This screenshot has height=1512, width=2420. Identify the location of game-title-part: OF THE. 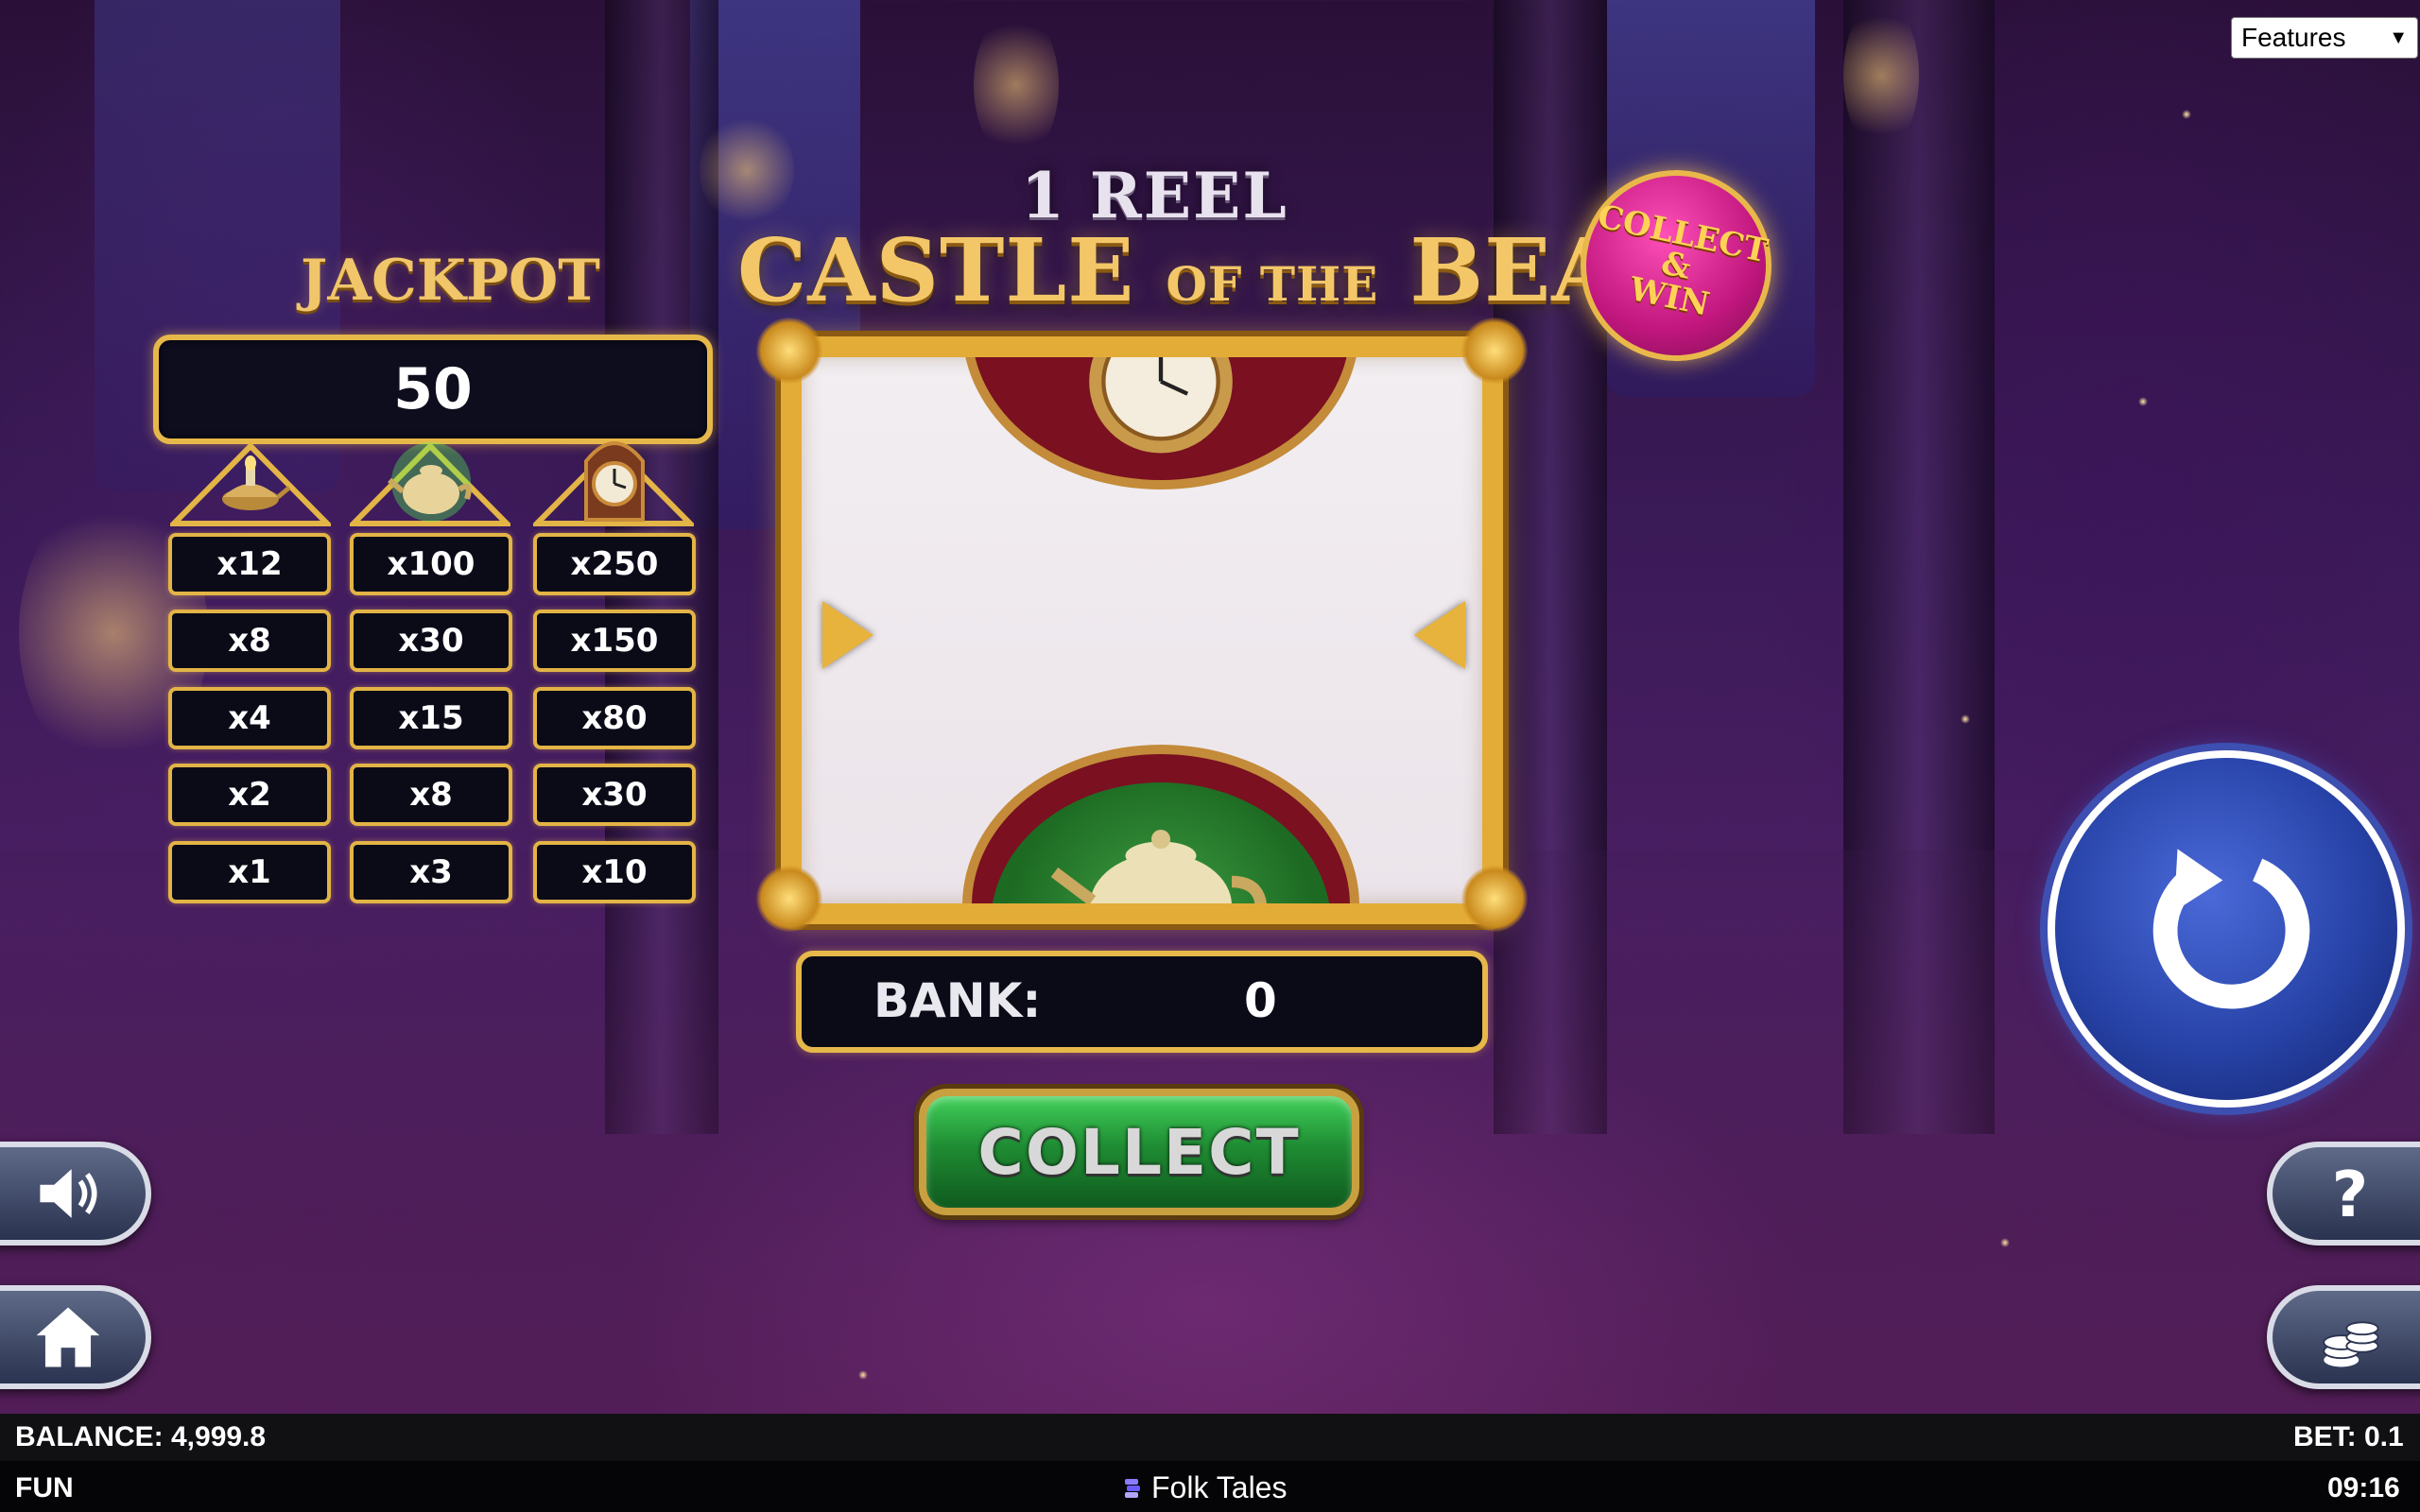
(1272, 284).